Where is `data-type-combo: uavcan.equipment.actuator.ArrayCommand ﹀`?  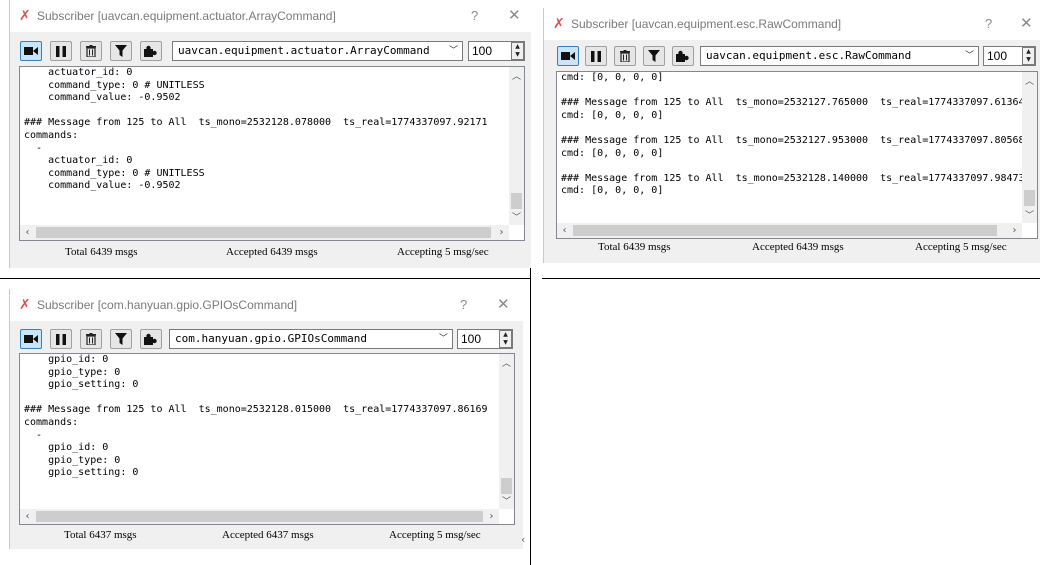
data-type-combo: uavcan.equipment.actuator.ArrayCommand ﹀ is located at coordinates (317, 51).